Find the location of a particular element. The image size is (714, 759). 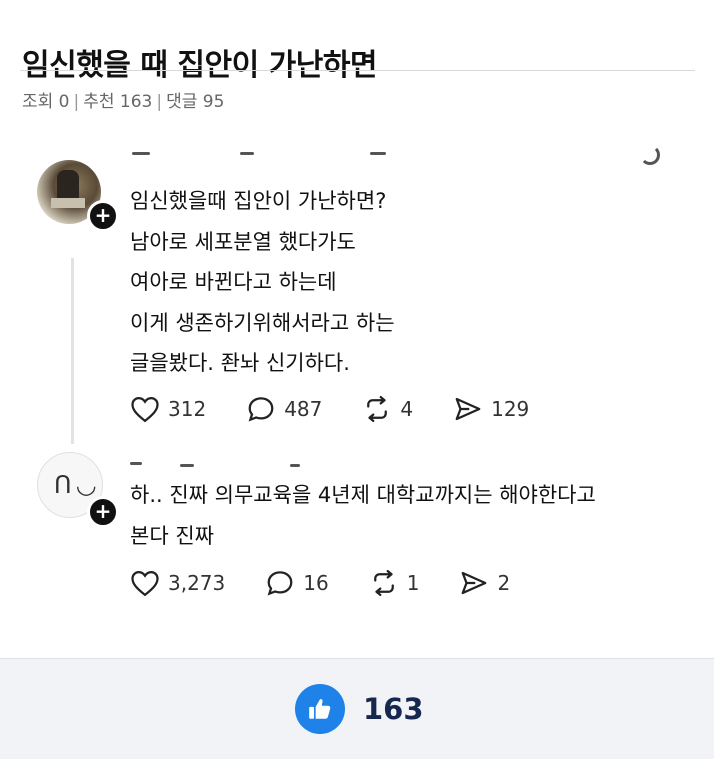

share-count: 2 is located at coordinates (504, 583).